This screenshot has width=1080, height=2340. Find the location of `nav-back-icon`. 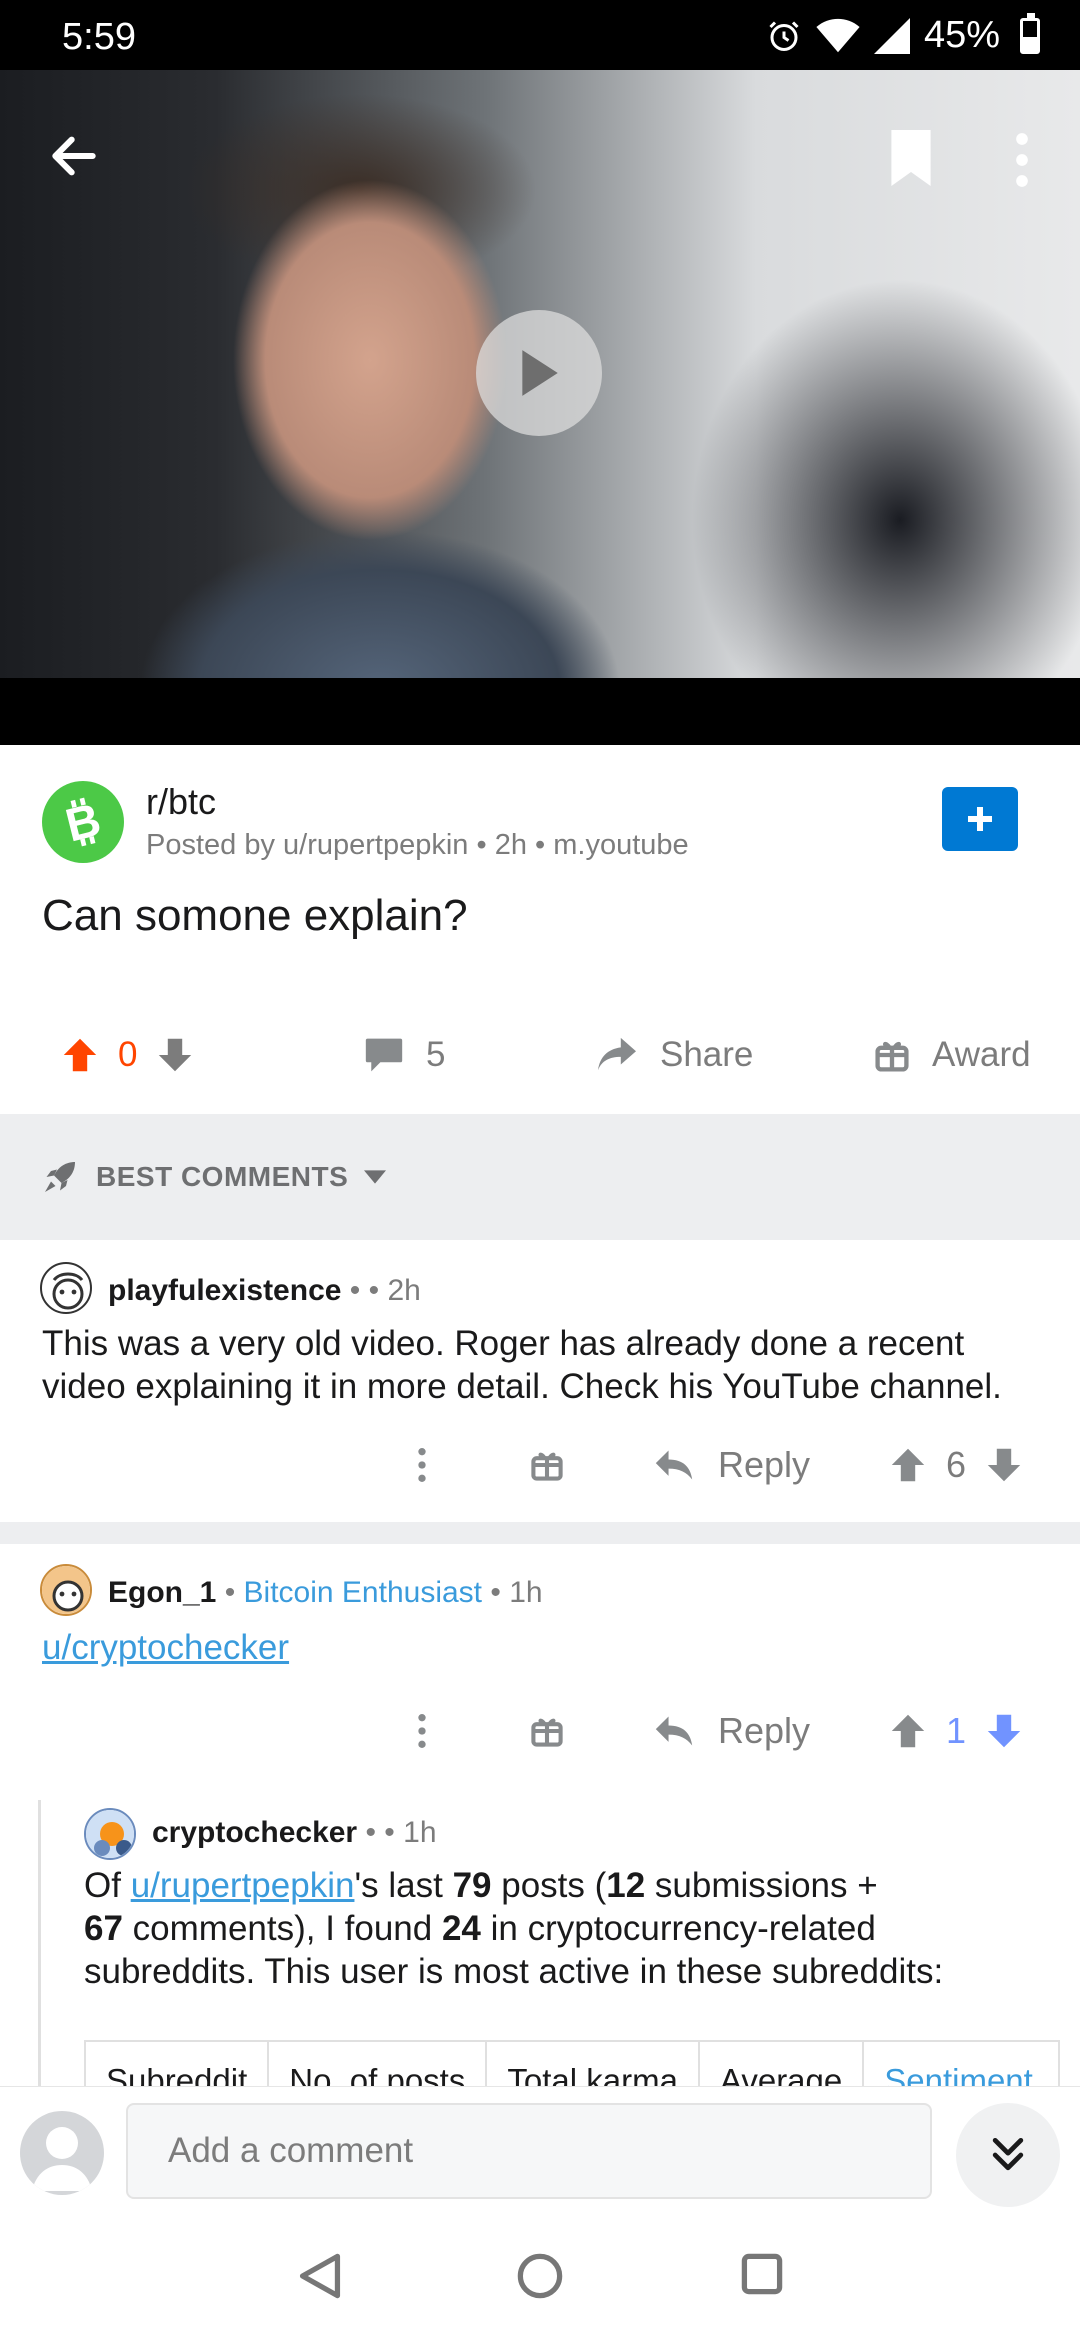

nav-back-icon is located at coordinates (320, 2276).